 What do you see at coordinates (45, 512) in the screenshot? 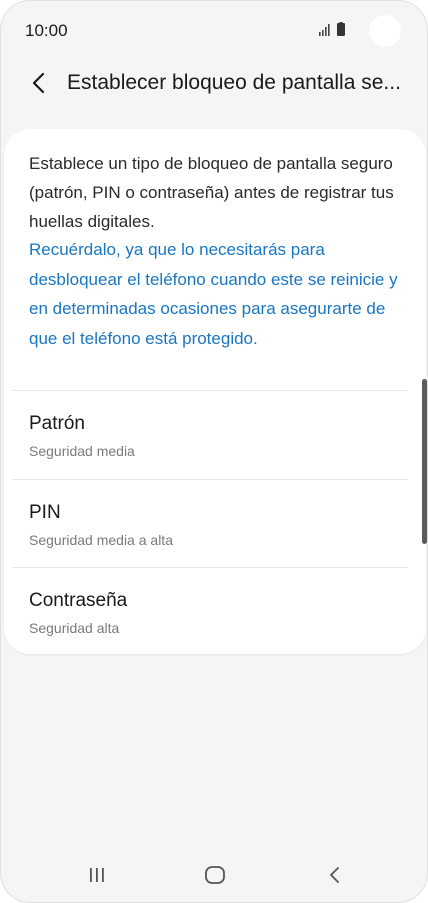
I see `option-title: PIN` at bounding box center [45, 512].